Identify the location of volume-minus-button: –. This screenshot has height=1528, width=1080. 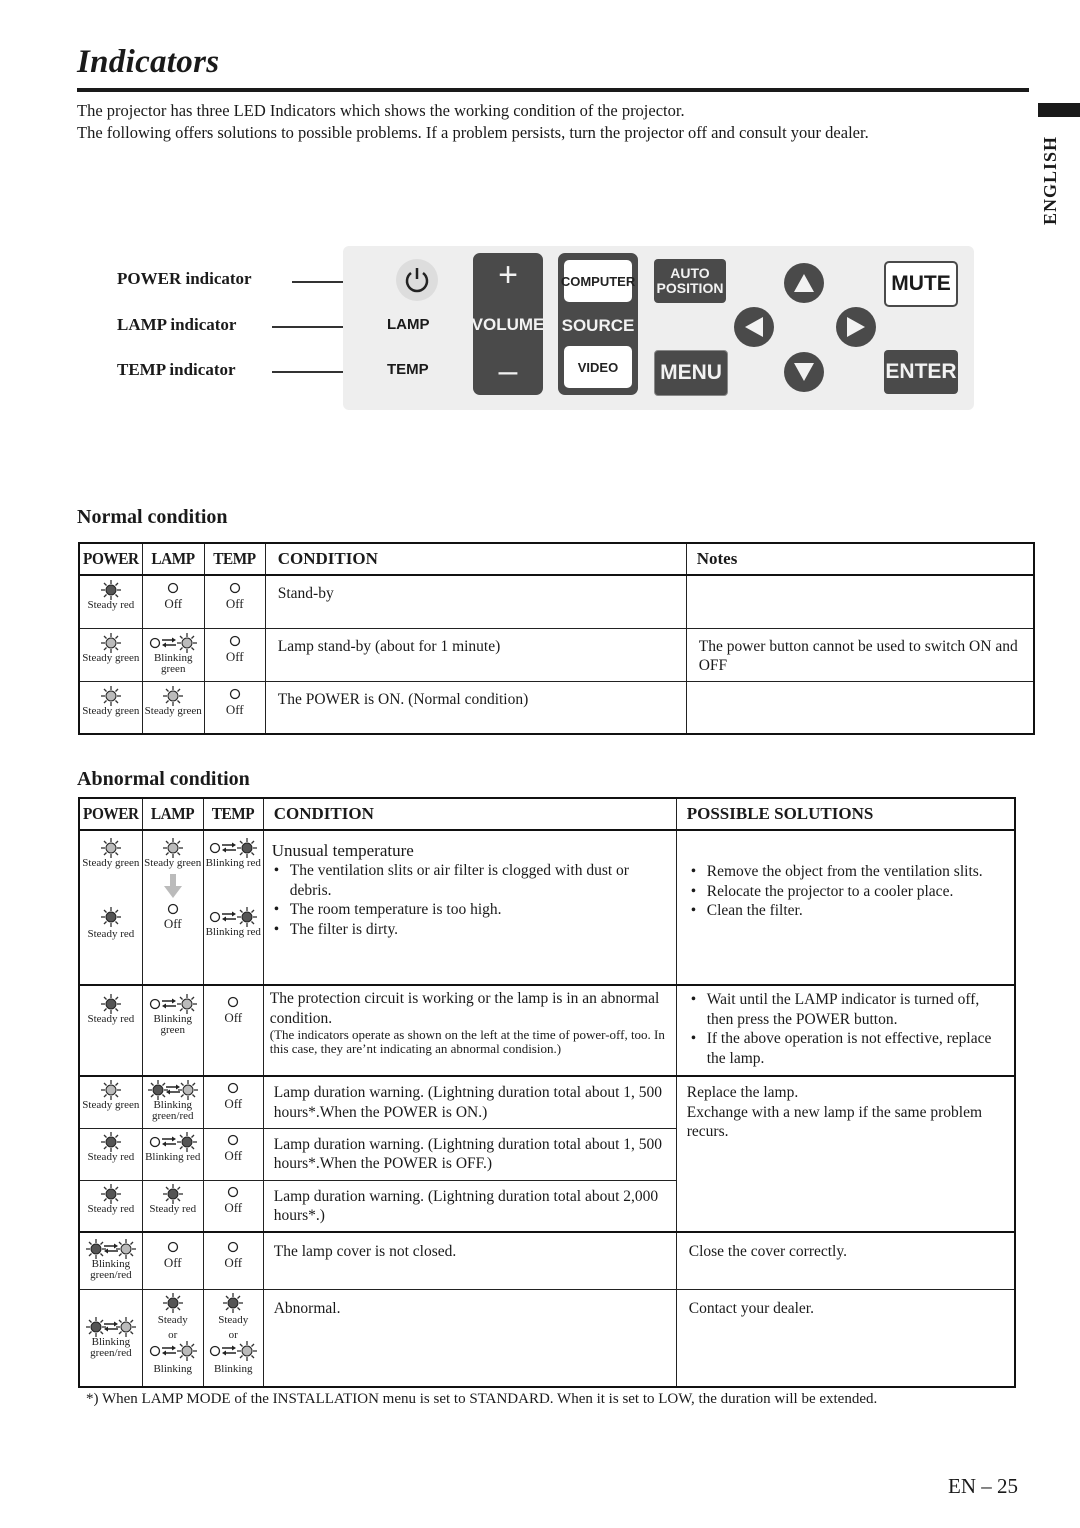
(508, 371).